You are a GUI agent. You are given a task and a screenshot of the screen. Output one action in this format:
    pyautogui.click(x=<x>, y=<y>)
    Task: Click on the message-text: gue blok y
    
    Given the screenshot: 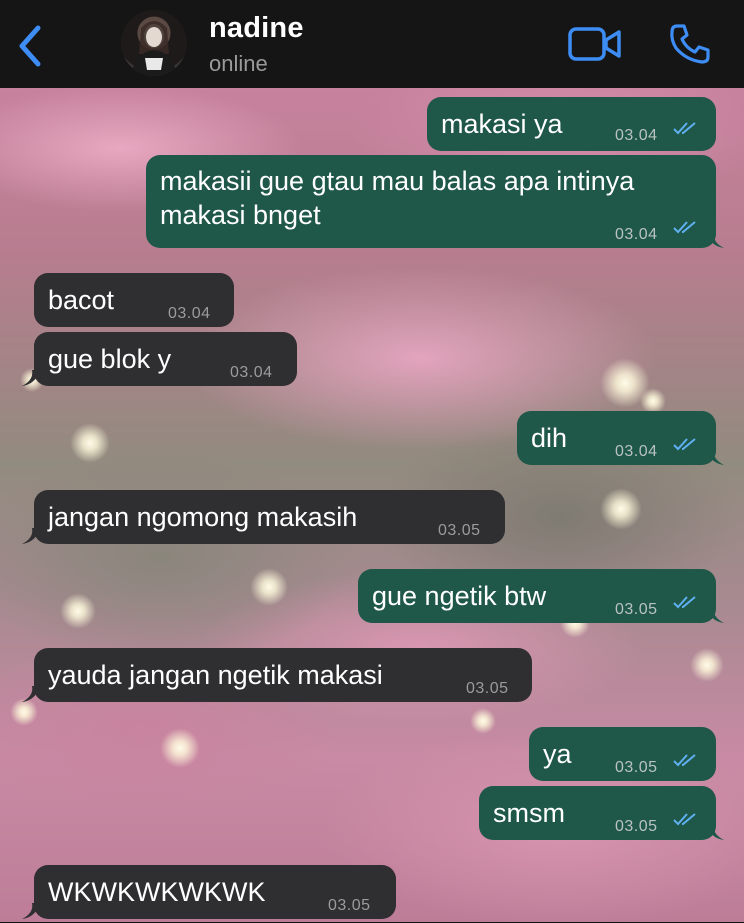 What is the action you would take?
    pyautogui.click(x=110, y=359)
    